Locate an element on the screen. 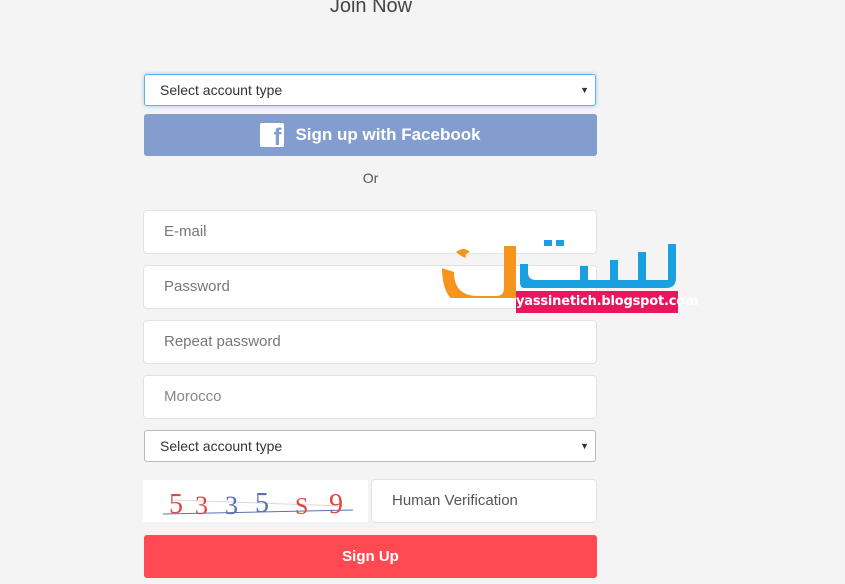 The height and width of the screenshot is (584, 845). or-divider: Or is located at coordinates (370, 178).